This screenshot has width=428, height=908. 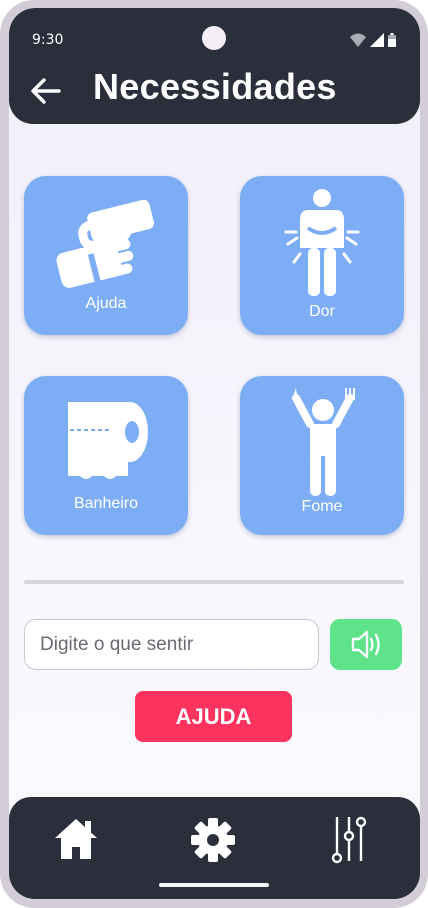 I want to click on gear-icon, so click(x=213, y=840).